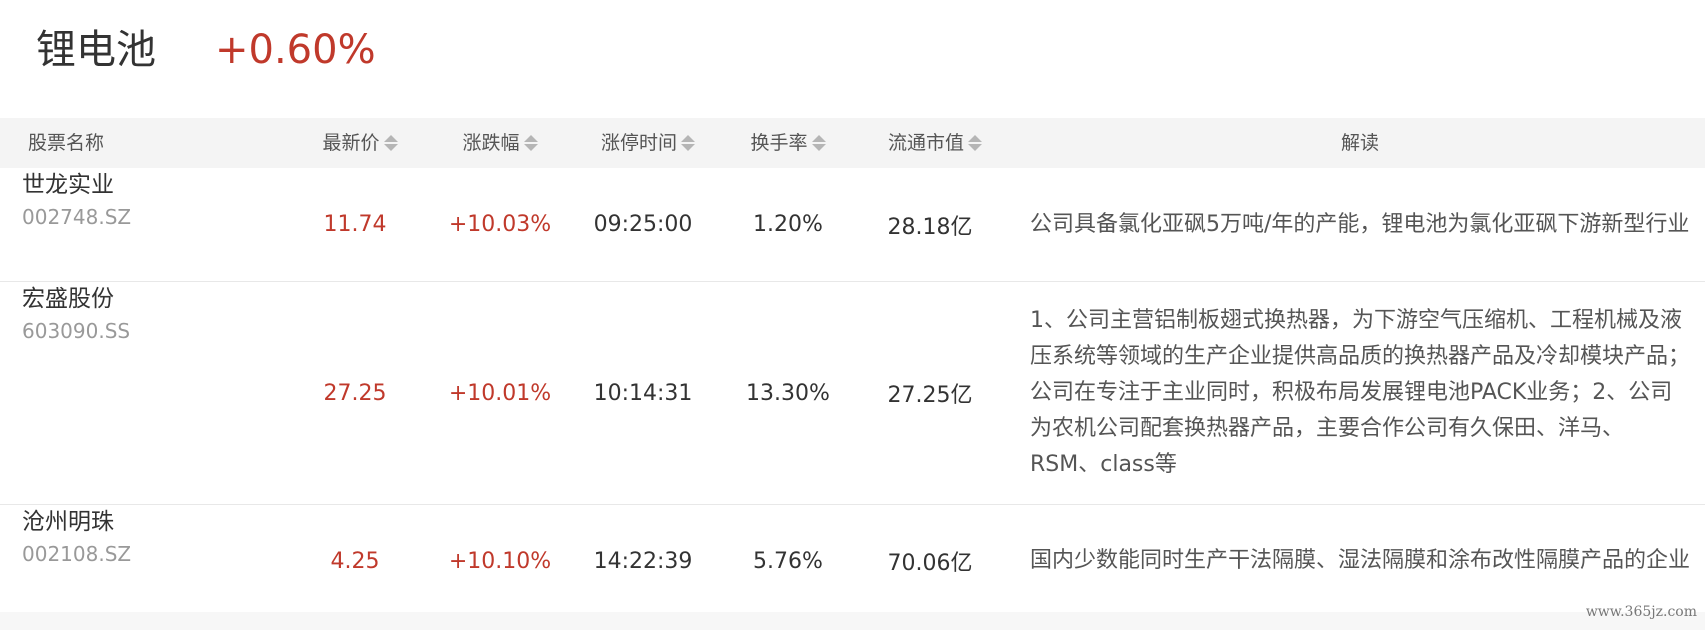 The width and height of the screenshot is (1705, 630). What do you see at coordinates (68, 185) in the screenshot?
I see `stock-name: 世龙实业` at bounding box center [68, 185].